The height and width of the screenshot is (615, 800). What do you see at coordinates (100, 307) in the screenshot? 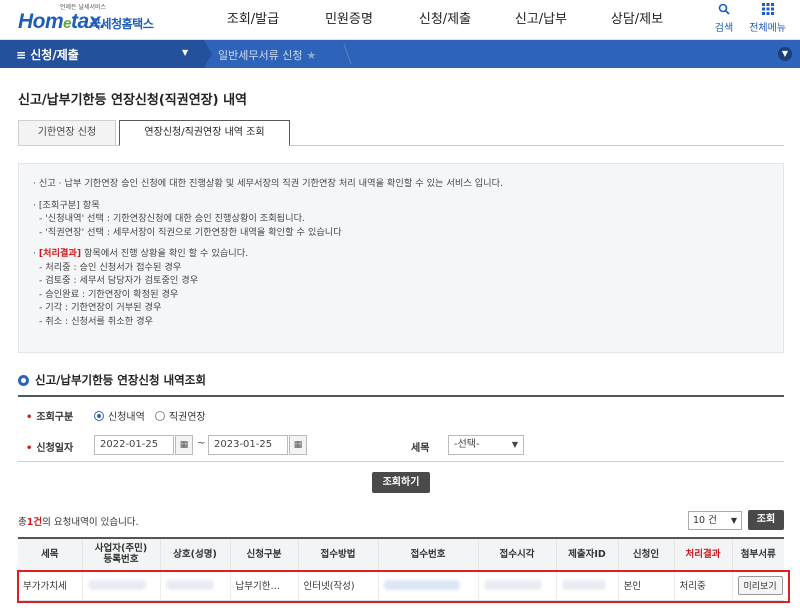
I see `info-line: - 기각 : 기한연장이 거부된 경우` at bounding box center [100, 307].